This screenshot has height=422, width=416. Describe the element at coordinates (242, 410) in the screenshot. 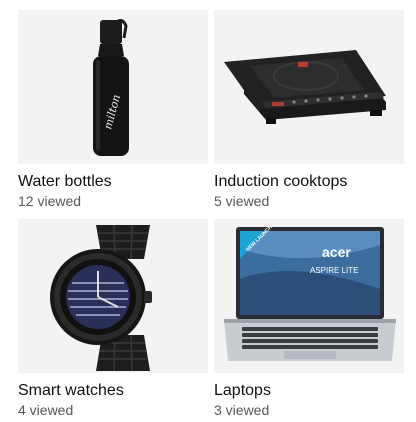

I see `card-subtitle: 3 viewed` at that location.